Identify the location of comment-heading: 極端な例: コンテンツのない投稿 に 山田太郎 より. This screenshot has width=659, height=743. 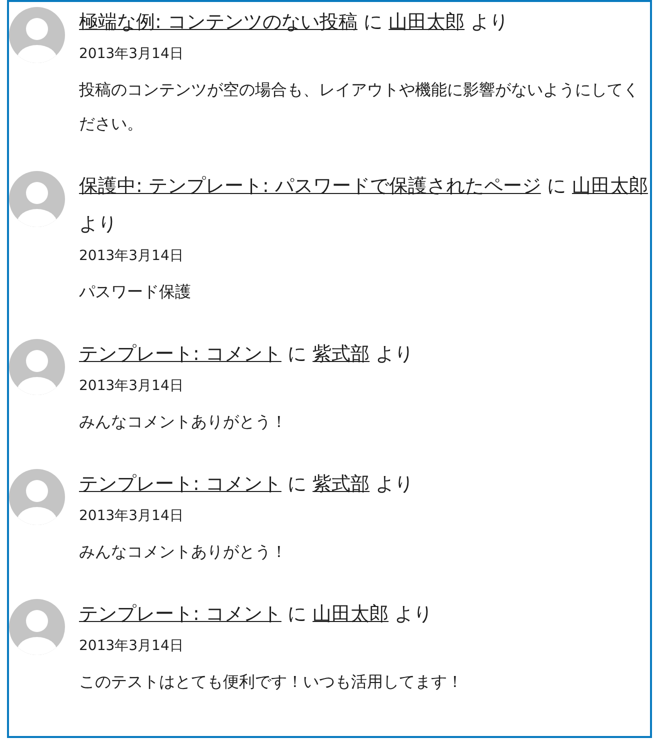
(294, 22).